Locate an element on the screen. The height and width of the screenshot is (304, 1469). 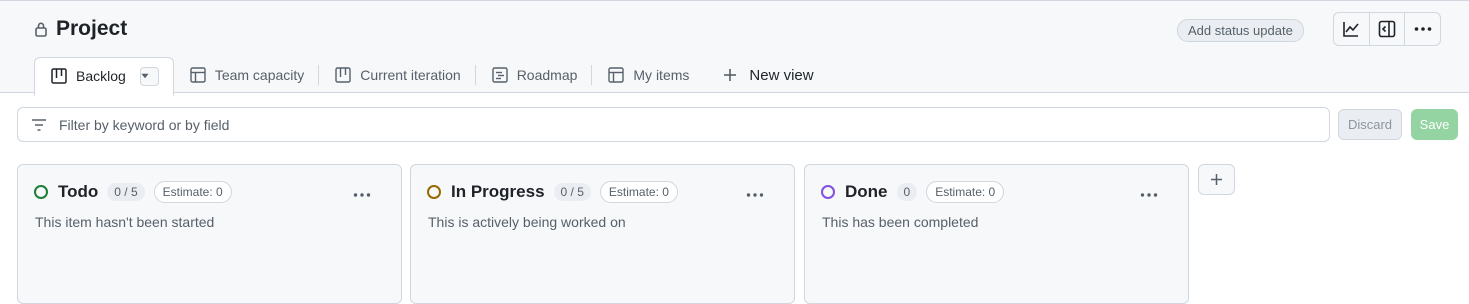
discard-button: Discard is located at coordinates (1370, 124).